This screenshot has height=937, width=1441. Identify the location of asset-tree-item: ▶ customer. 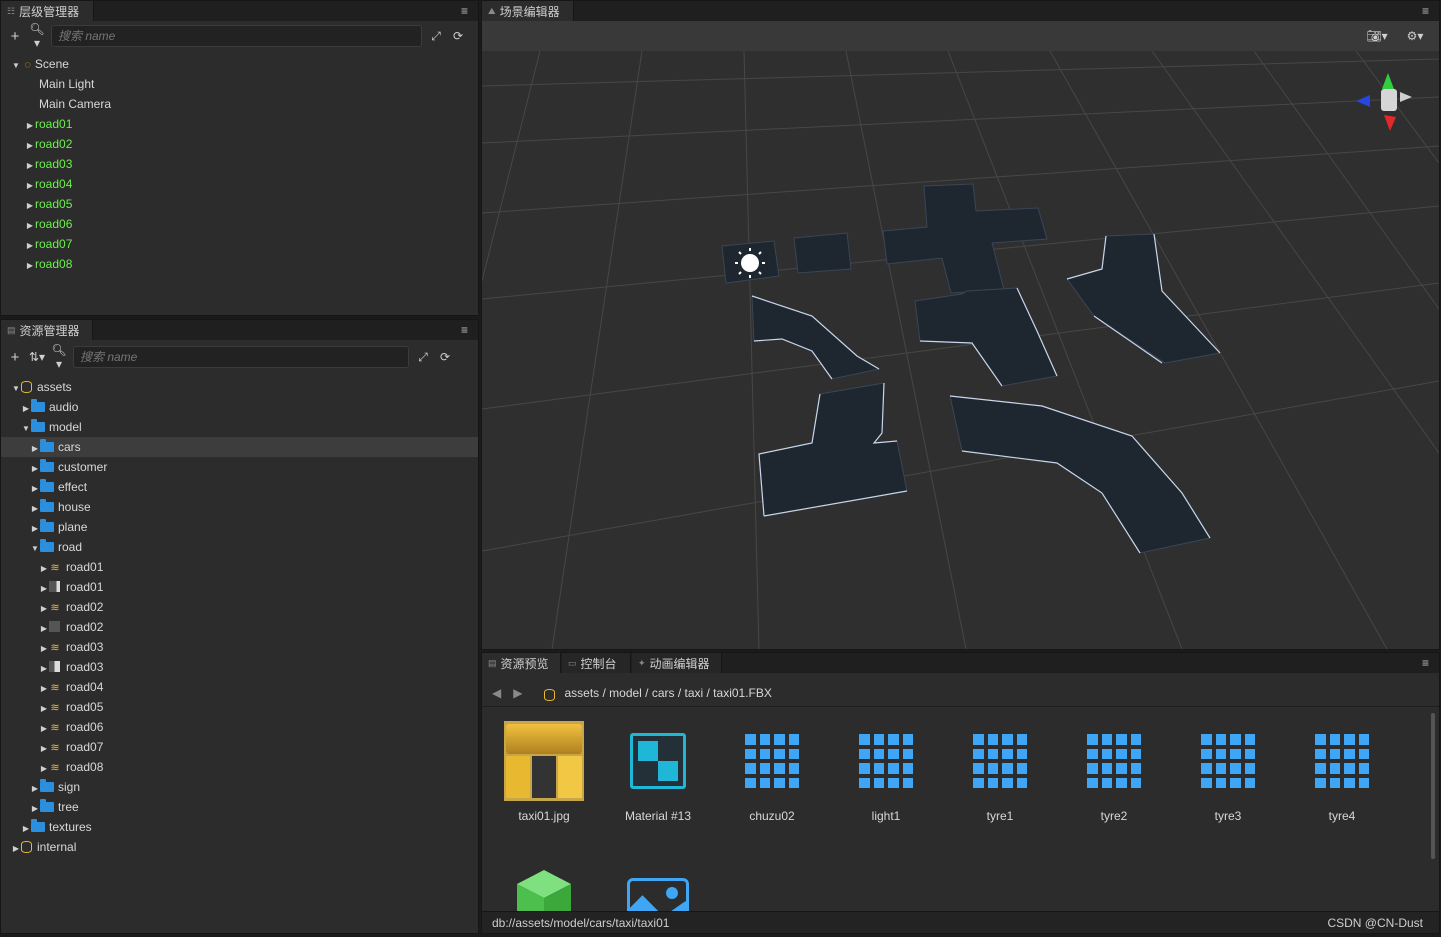
(239, 467).